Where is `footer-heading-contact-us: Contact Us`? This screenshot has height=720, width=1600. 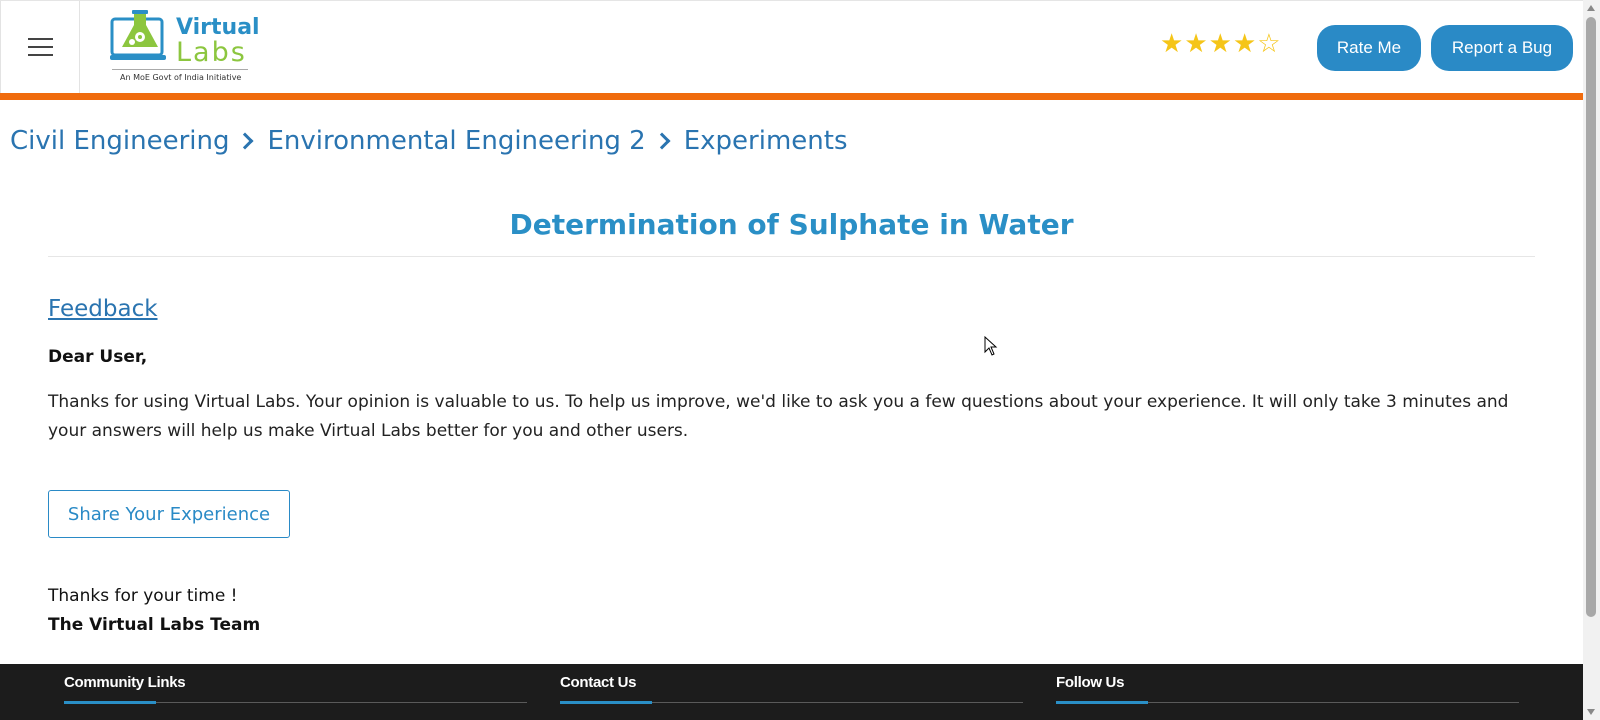
footer-heading-contact-us: Contact Us is located at coordinates (598, 682).